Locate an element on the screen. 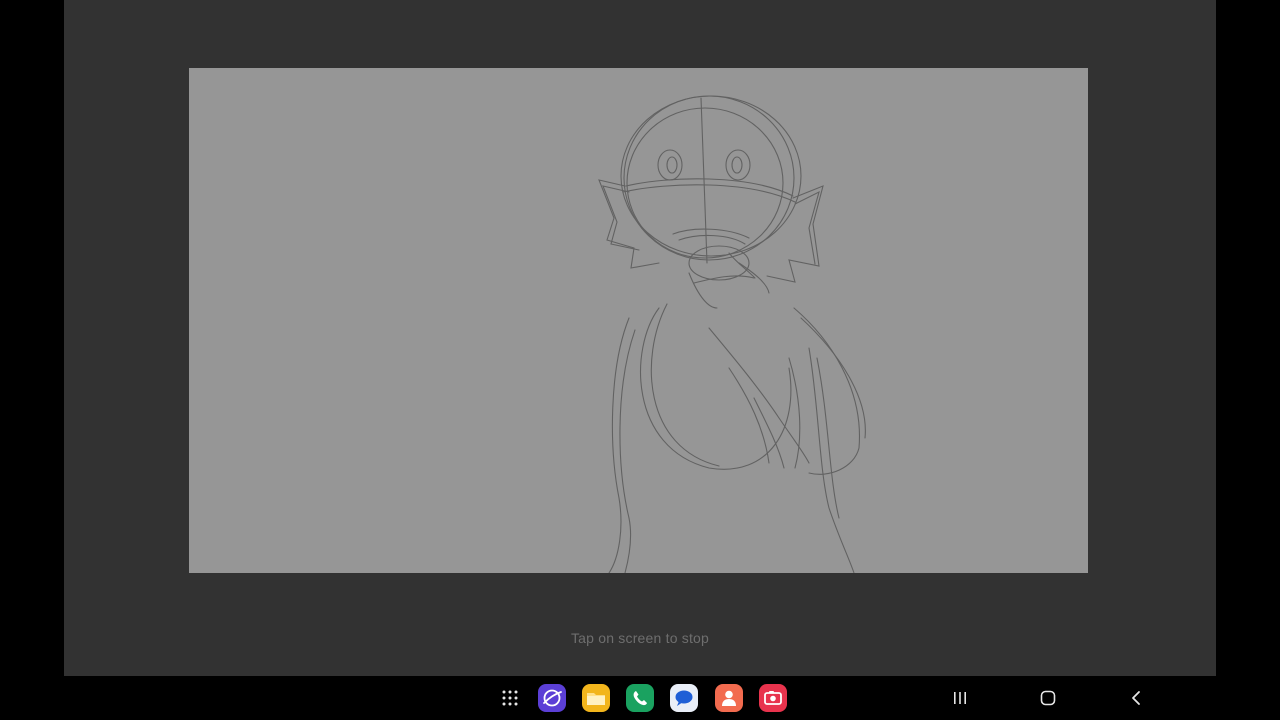 This screenshot has width=1280, height=720. phone-icon is located at coordinates (640, 698).